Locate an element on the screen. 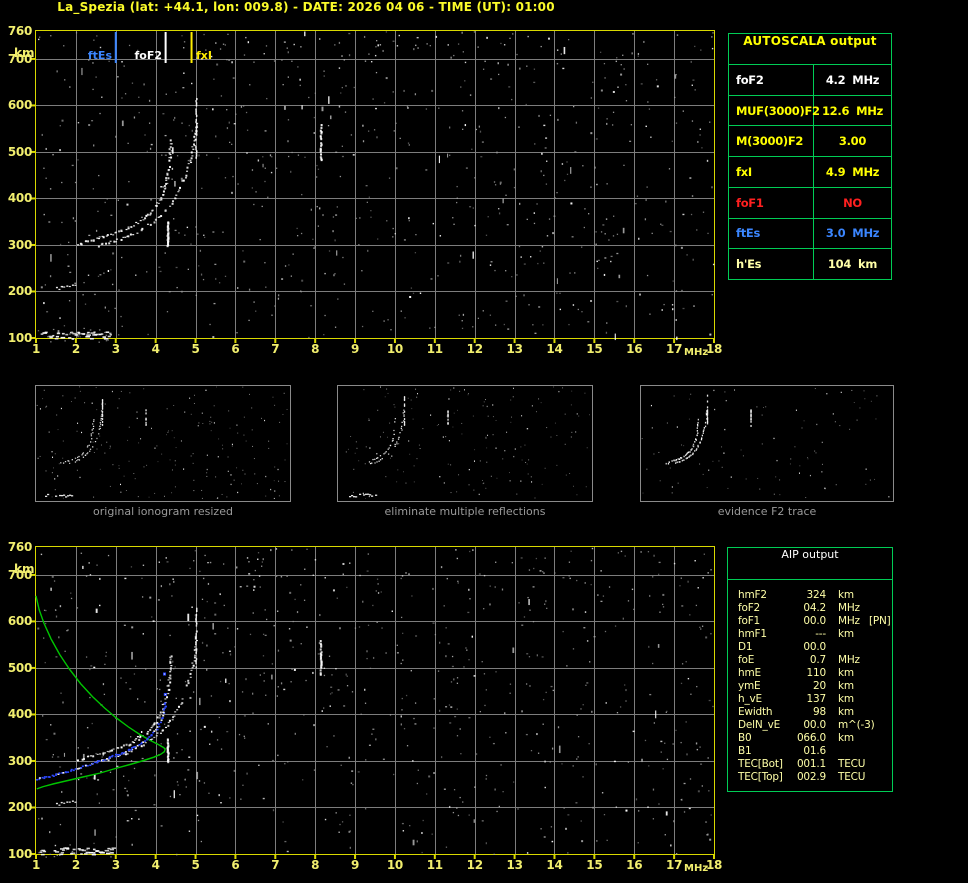  parameter-name: TEC[Top] is located at coordinates (760, 776).